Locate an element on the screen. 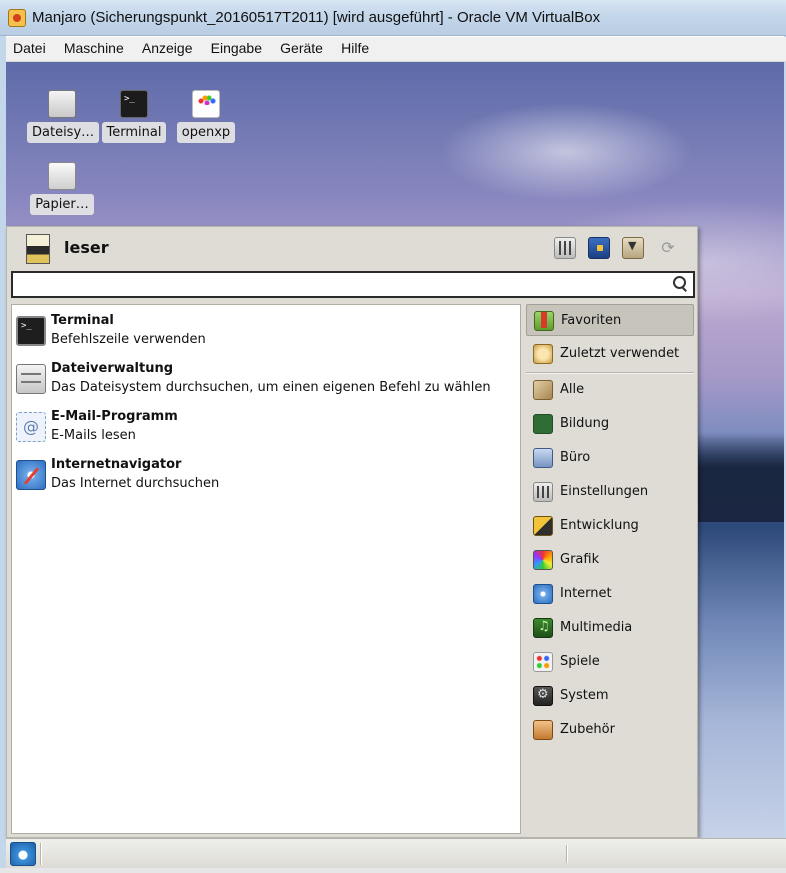 The width and height of the screenshot is (786, 873). web-browser-icon is located at coordinates (31, 475).